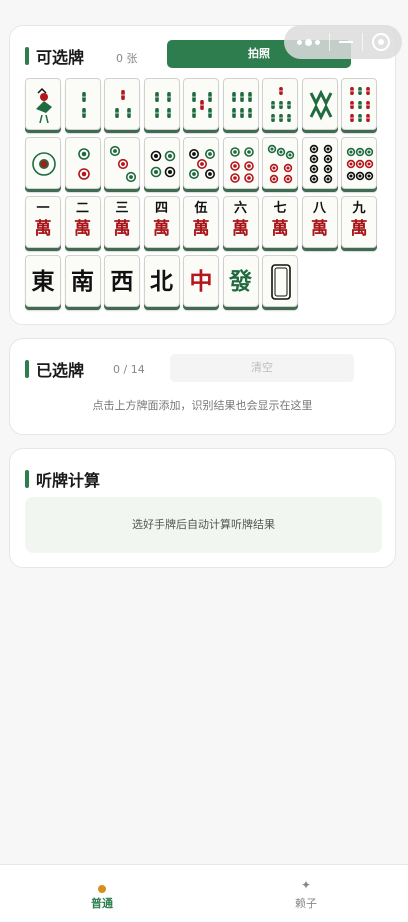 The image size is (408, 922). I want to click on active-dot-icon, so click(102, 889).